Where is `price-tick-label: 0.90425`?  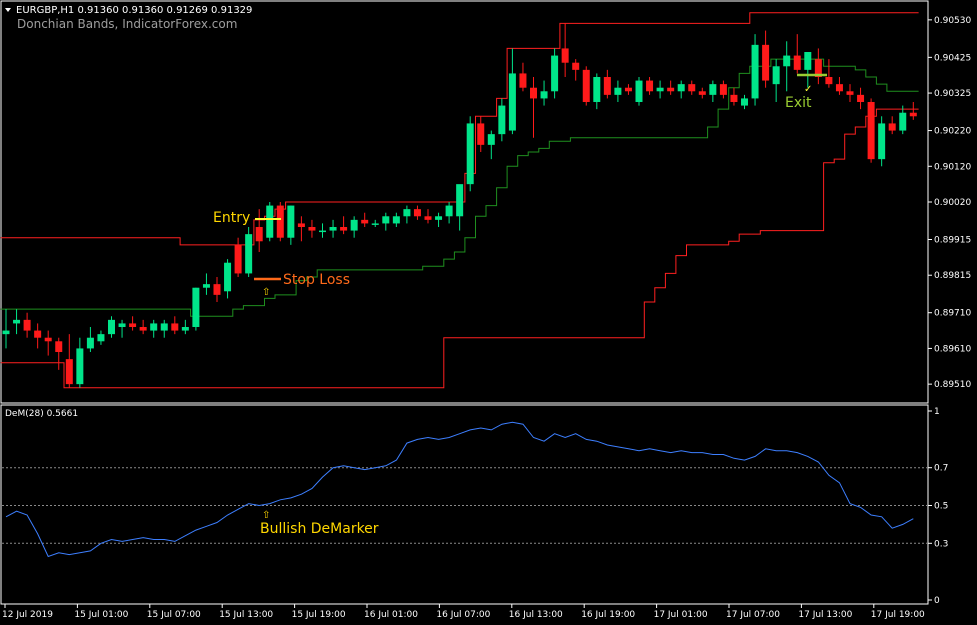 price-tick-label: 0.90425 is located at coordinates (952, 58).